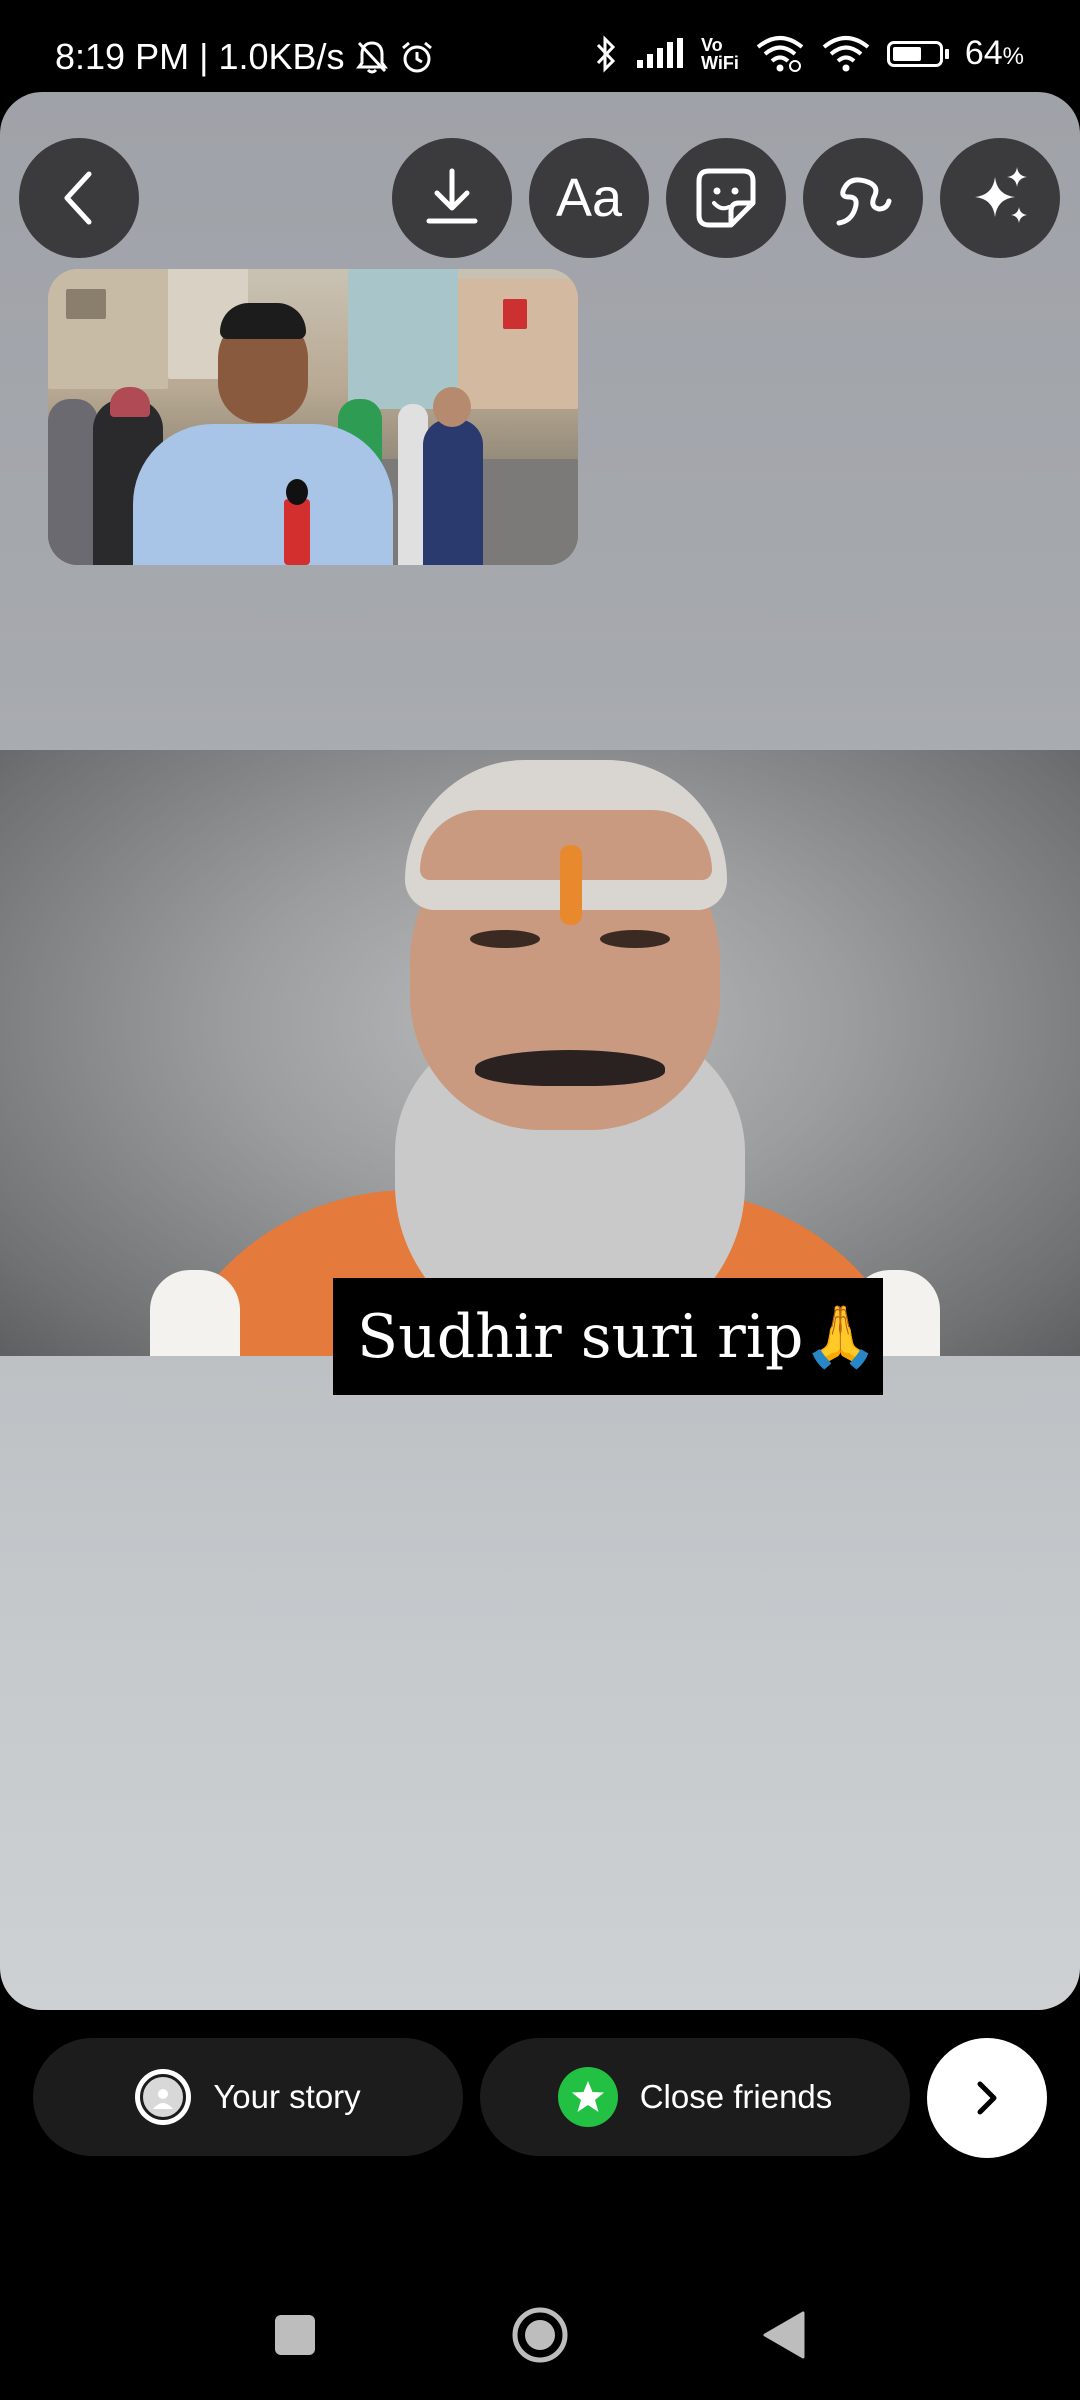 The image size is (1080, 2400). Describe the element at coordinates (720, 53) in the screenshot. I see `vowifi-label: Vo WiFi` at that location.